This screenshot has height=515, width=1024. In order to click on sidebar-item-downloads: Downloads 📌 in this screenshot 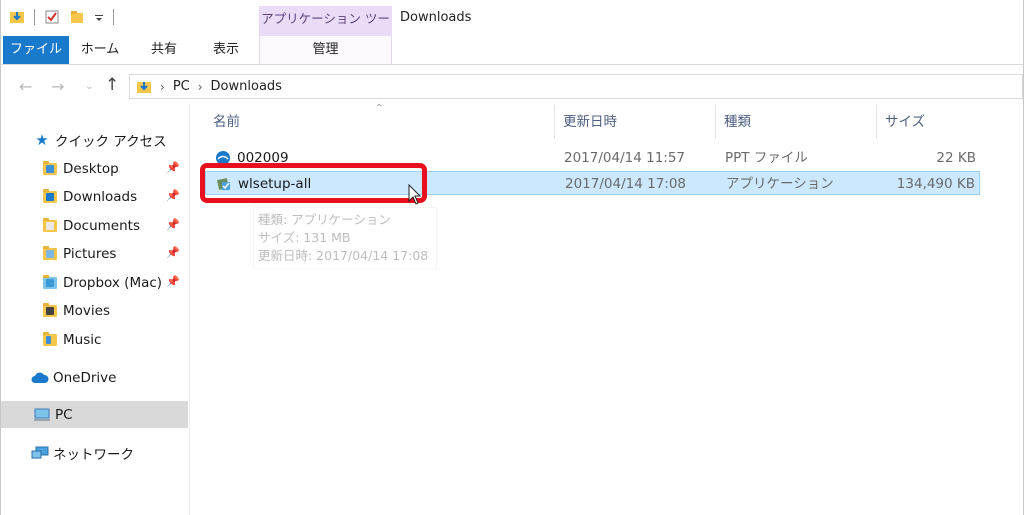, I will do `click(94, 196)`.